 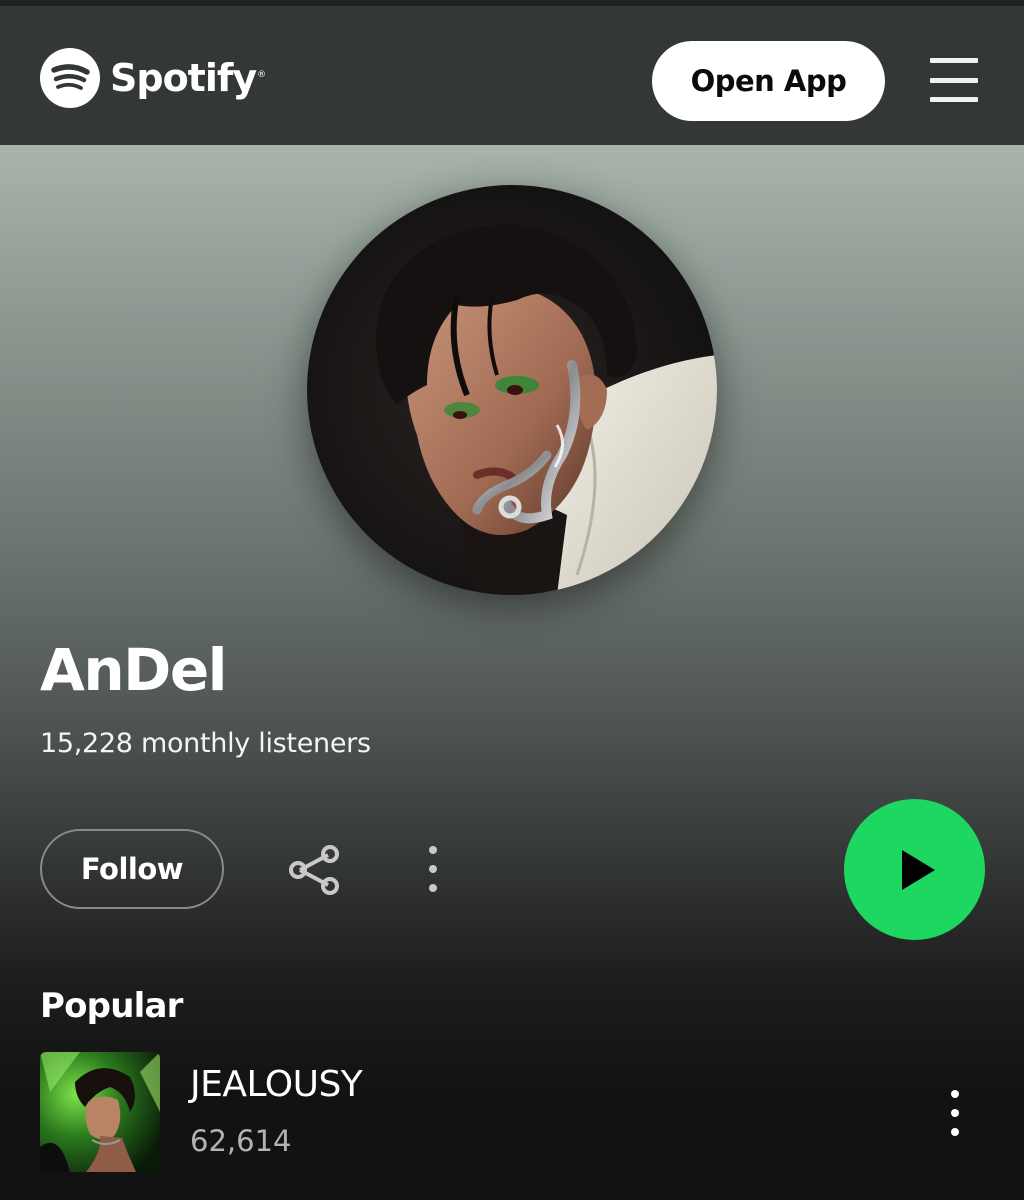 I want to click on top-bar: Spotify® Open App, so click(x=512, y=72).